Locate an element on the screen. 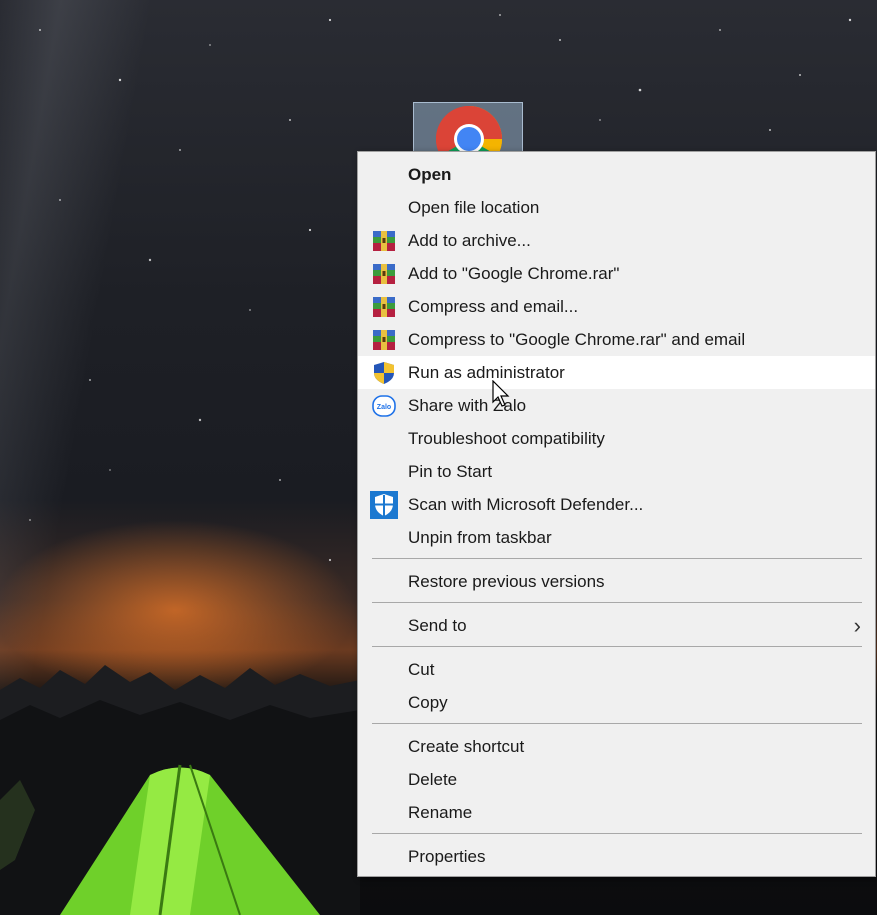 This screenshot has height=915, width=877. menu-item-properties: Properties is located at coordinates (616, 856).